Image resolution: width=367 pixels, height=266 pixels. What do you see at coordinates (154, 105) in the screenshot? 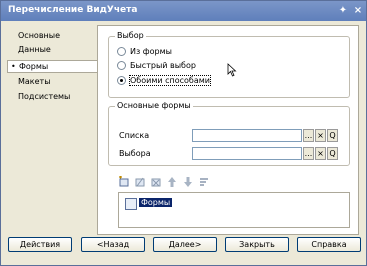
I see `main-forms-group-title: Основные формы` at bounding box center [154, 105].